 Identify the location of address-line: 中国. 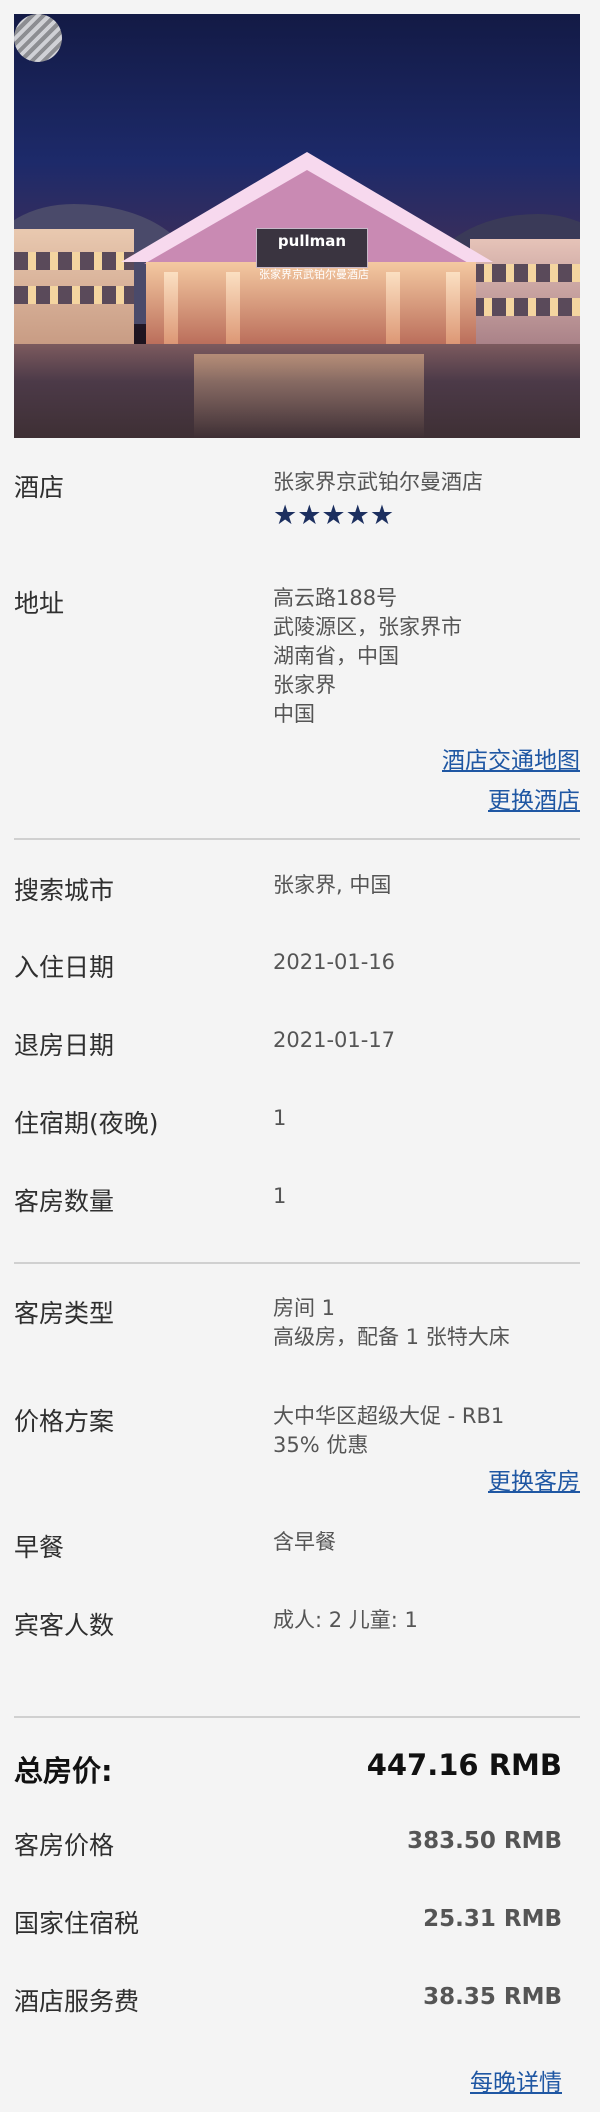
(294, 714).